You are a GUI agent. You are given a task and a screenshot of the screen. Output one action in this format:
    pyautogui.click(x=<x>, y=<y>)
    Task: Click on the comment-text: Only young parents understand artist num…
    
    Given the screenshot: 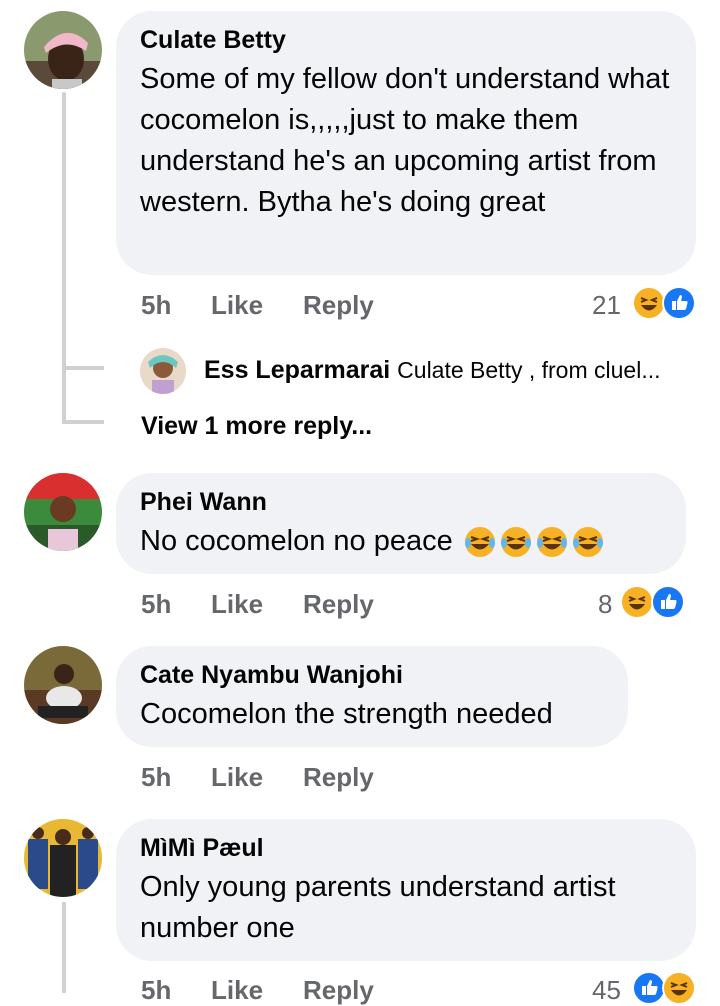 What is the action you would take?
    pyautogui.click(x=378, y=907)
    